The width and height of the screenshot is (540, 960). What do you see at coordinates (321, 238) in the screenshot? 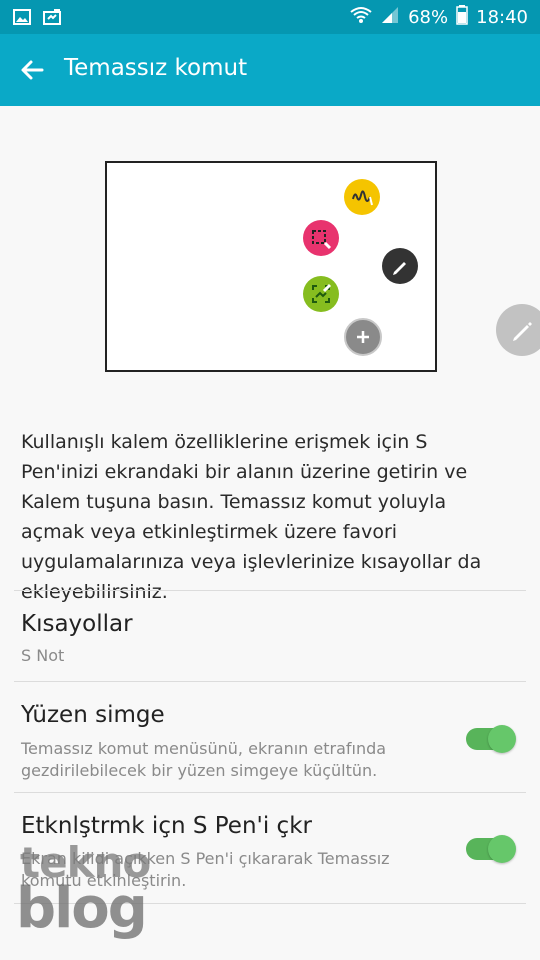
I see `smart-select-icon` at bounding box center [321, 238].